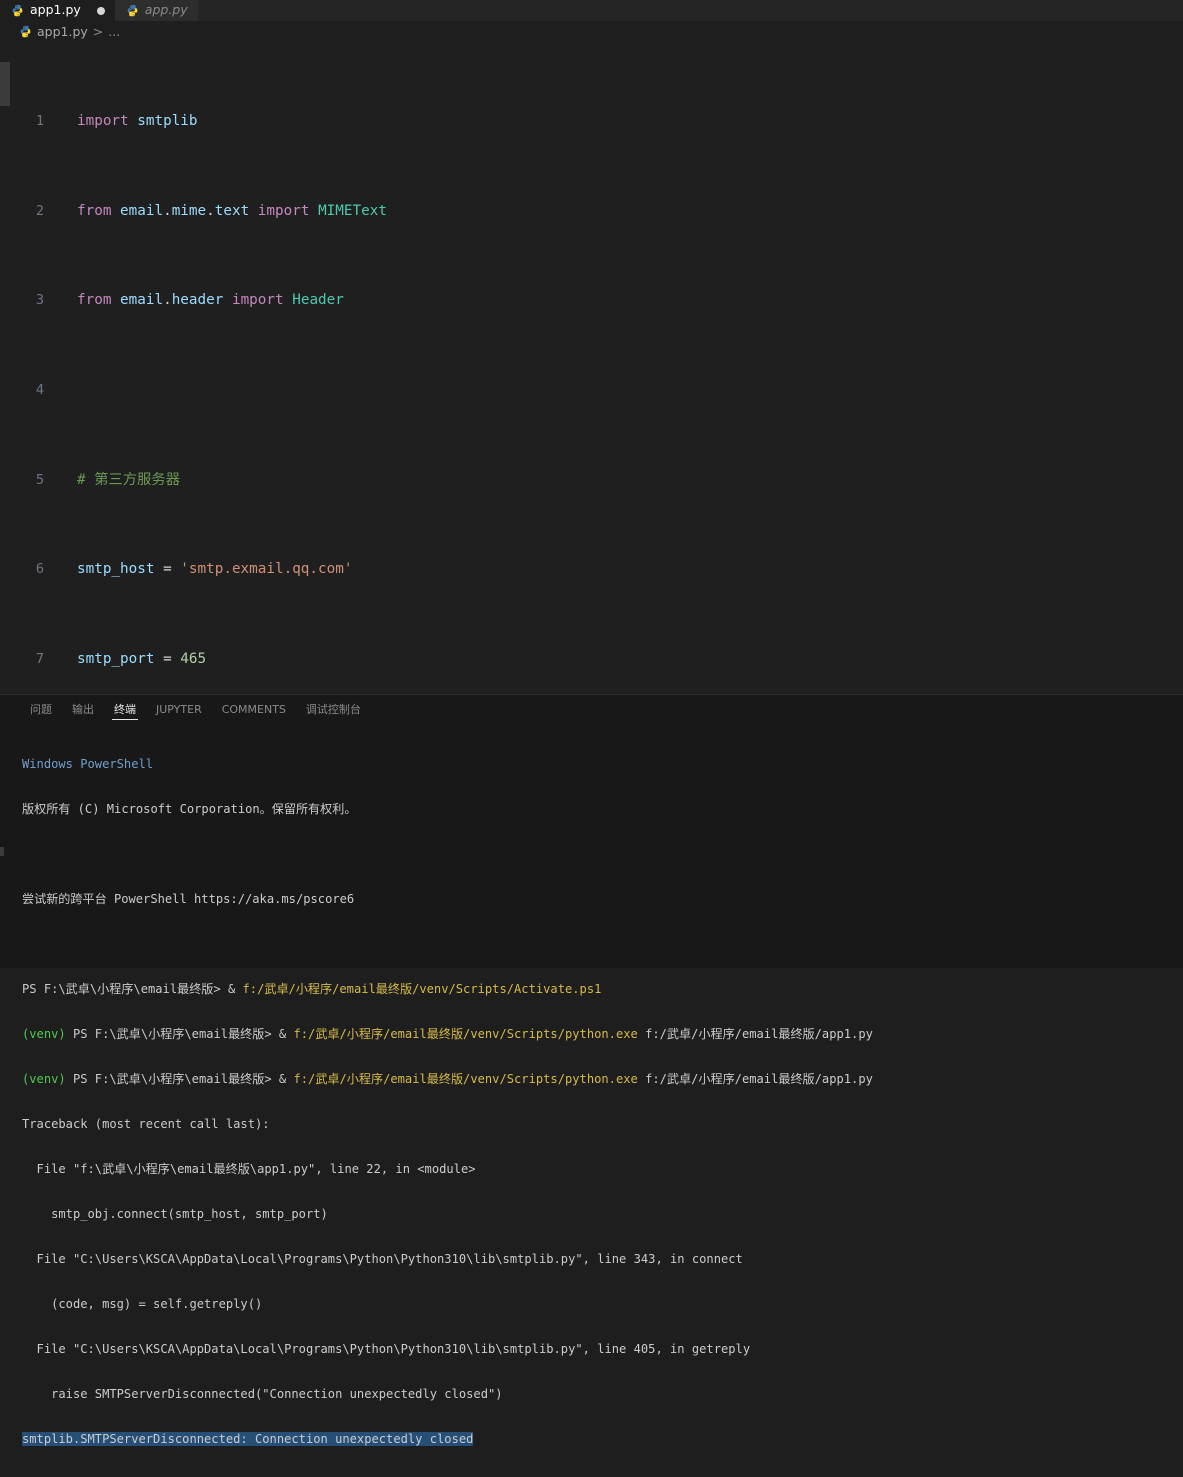 Image resolution: width=1183 pixels, height=1477 pixels. What do you see at coordinates (146, 1124) in the screenshot?
I see `terminal-line: Traceback (most recent call last):` at bounding box center [146, 1124].